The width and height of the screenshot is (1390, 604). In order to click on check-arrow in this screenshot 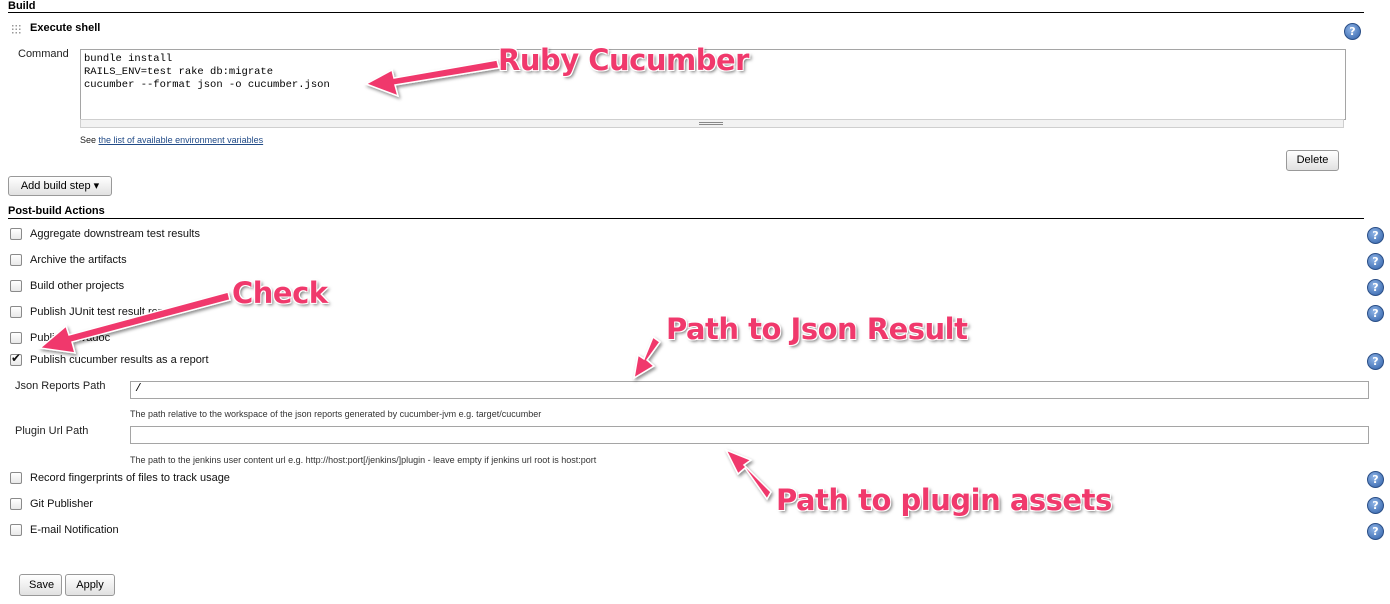, I will do `click(134, 322)`.